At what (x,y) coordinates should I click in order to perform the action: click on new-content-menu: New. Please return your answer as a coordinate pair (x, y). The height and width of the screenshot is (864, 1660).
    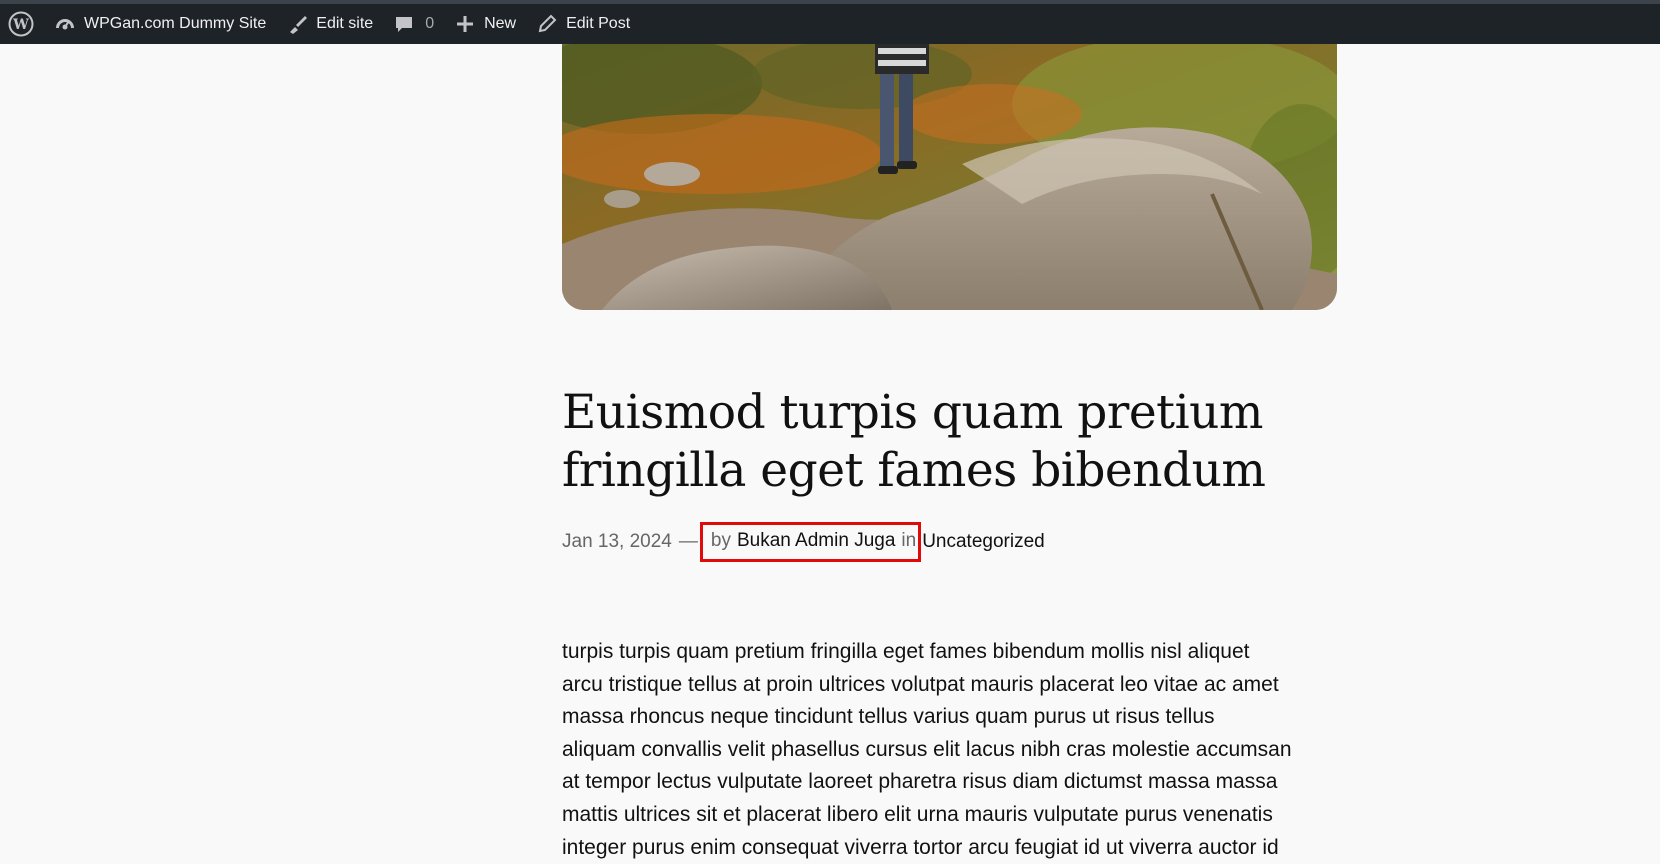
    Looking at the image, I should click on (485, 24).